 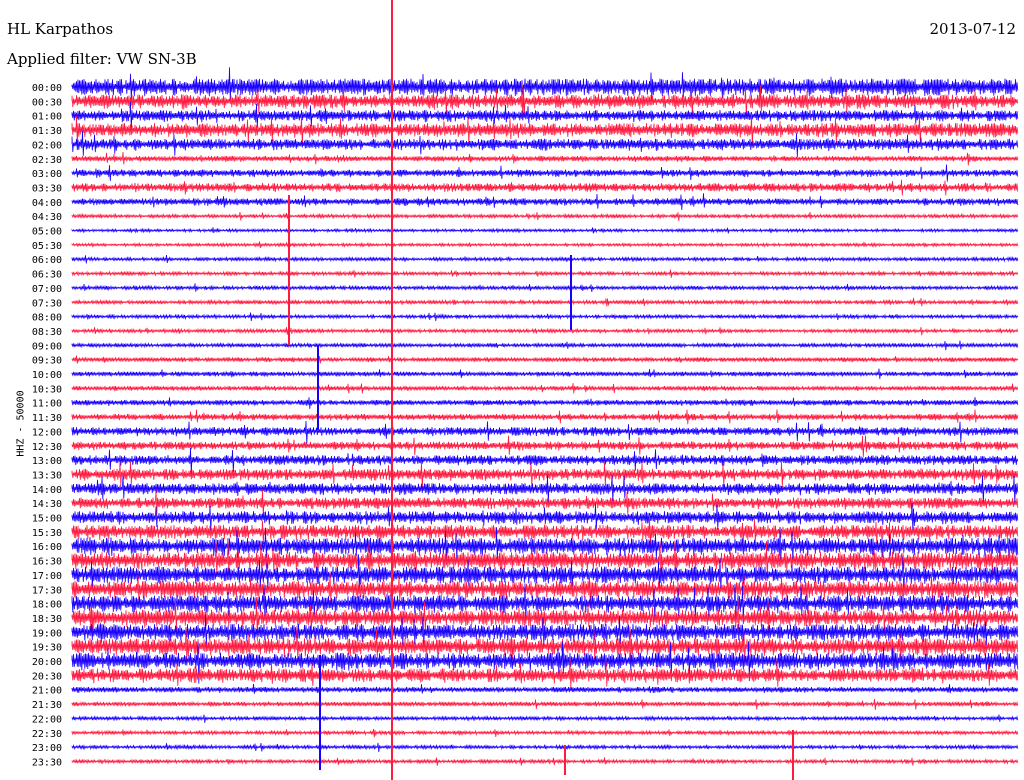 I want to click on row-time-label: 08:00, so click(x=47, y=318).